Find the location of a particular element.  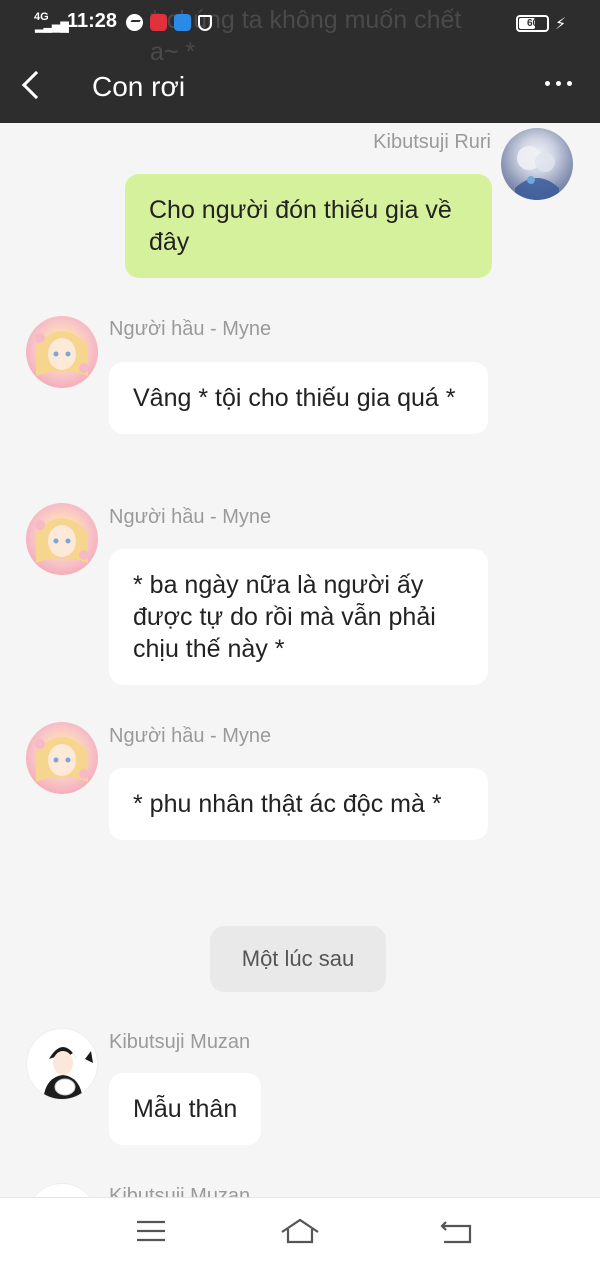

charging-icon: ⚡ is located at coordinates (561, 24).